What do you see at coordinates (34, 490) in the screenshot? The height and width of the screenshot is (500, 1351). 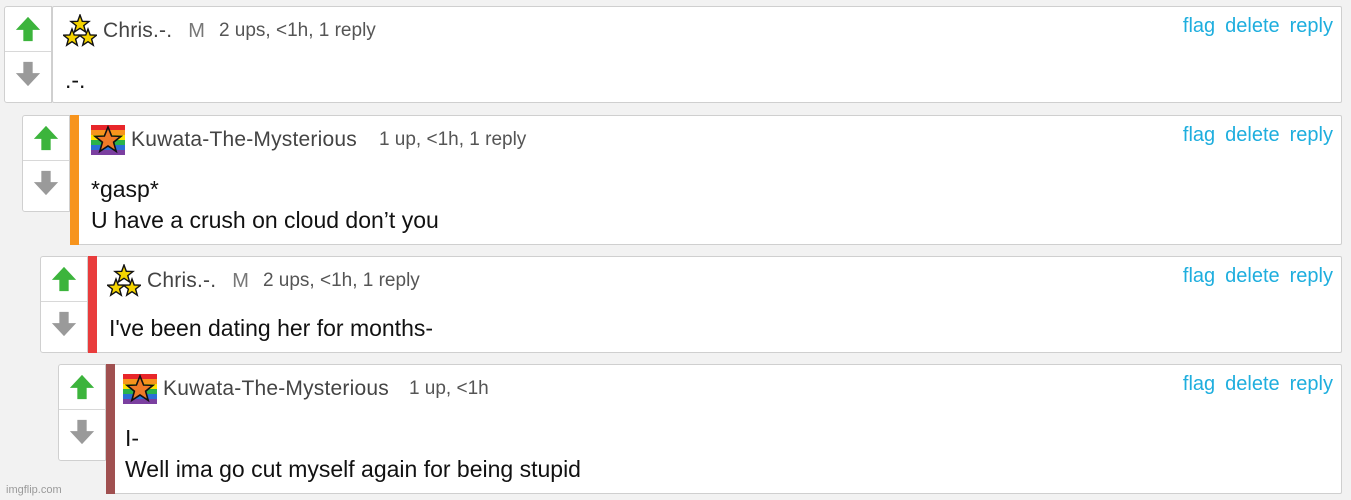 I see `imgflip-watermark: imgflip.com` at bounding box center [34, 490].